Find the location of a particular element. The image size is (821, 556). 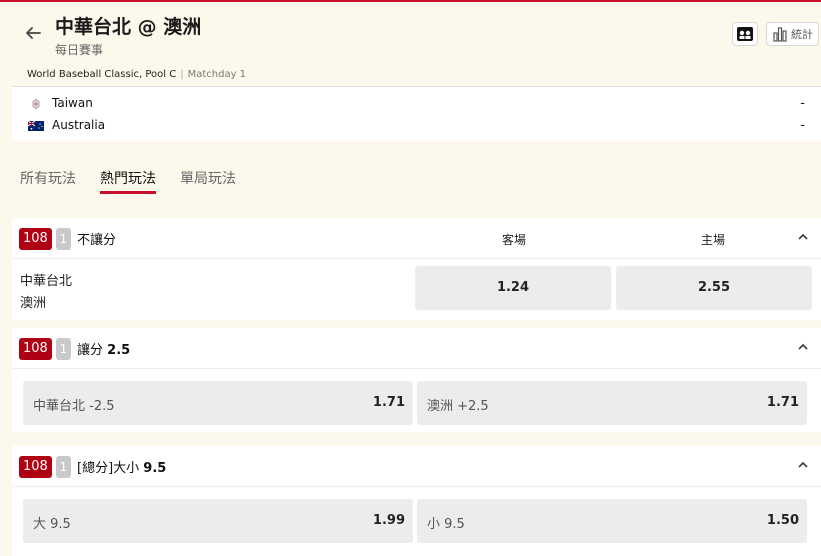

taiwan-flag-icon is located at coordinates (36, 104).